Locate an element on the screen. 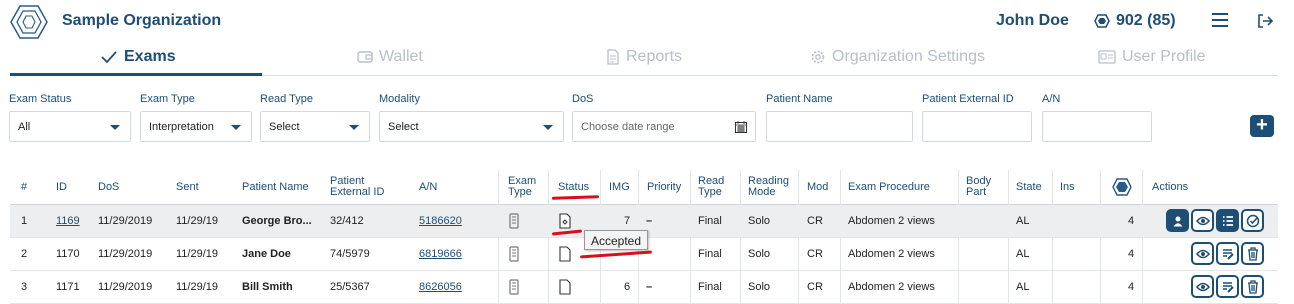  col-header-an: A/N is located at coordinates (428, 187).